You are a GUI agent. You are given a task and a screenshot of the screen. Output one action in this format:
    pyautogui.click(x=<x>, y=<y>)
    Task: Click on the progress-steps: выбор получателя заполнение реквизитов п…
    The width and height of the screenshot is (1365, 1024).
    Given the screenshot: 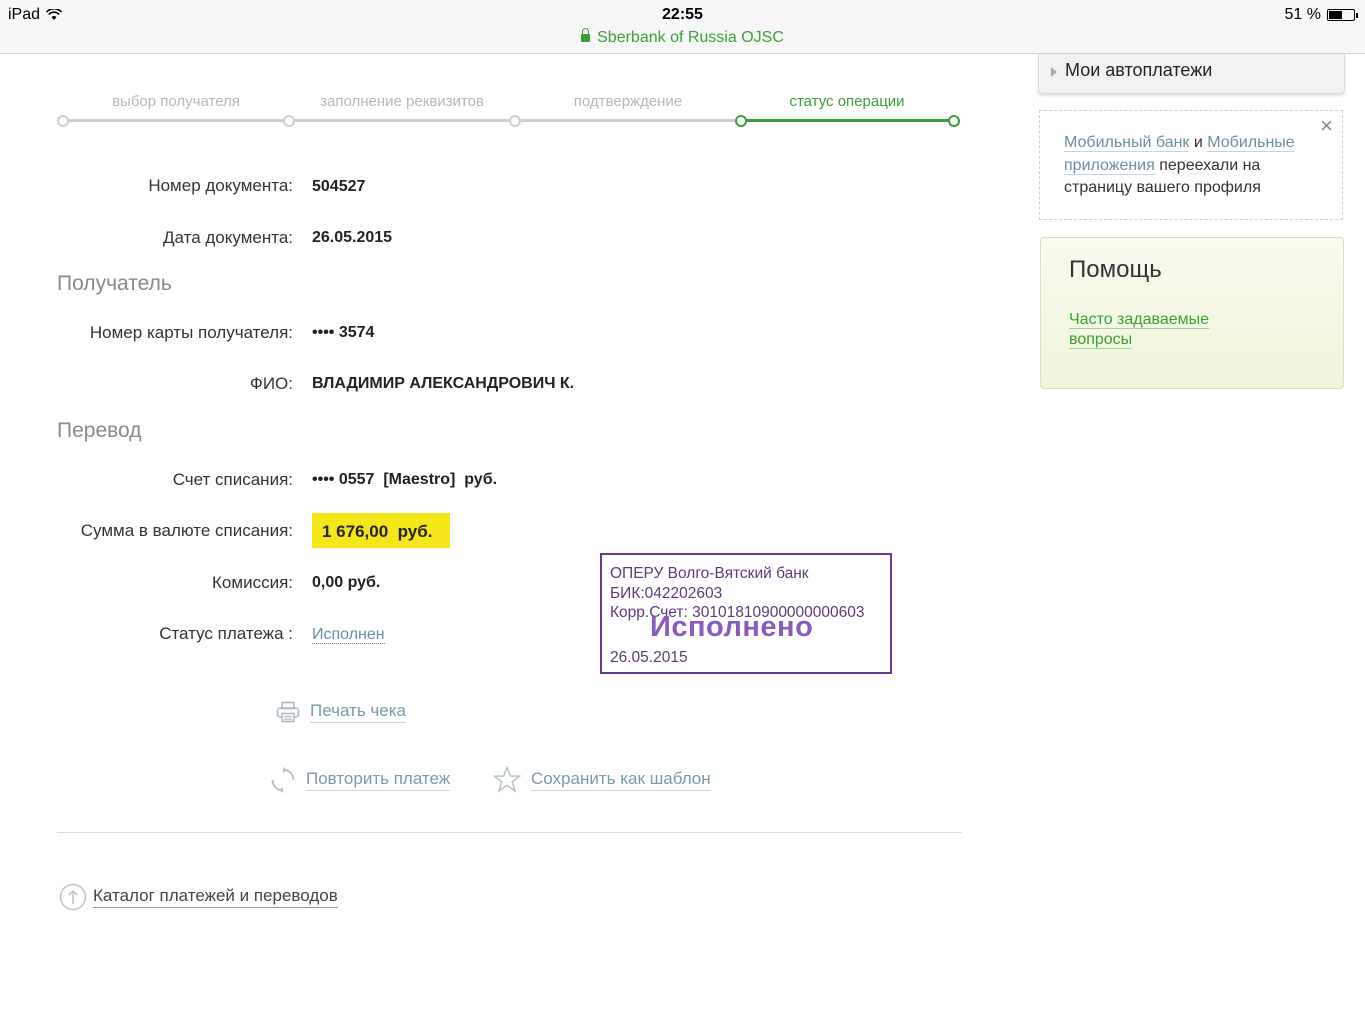 What is the action you would take?
    pyautogui.click(x=512, y=113)
    